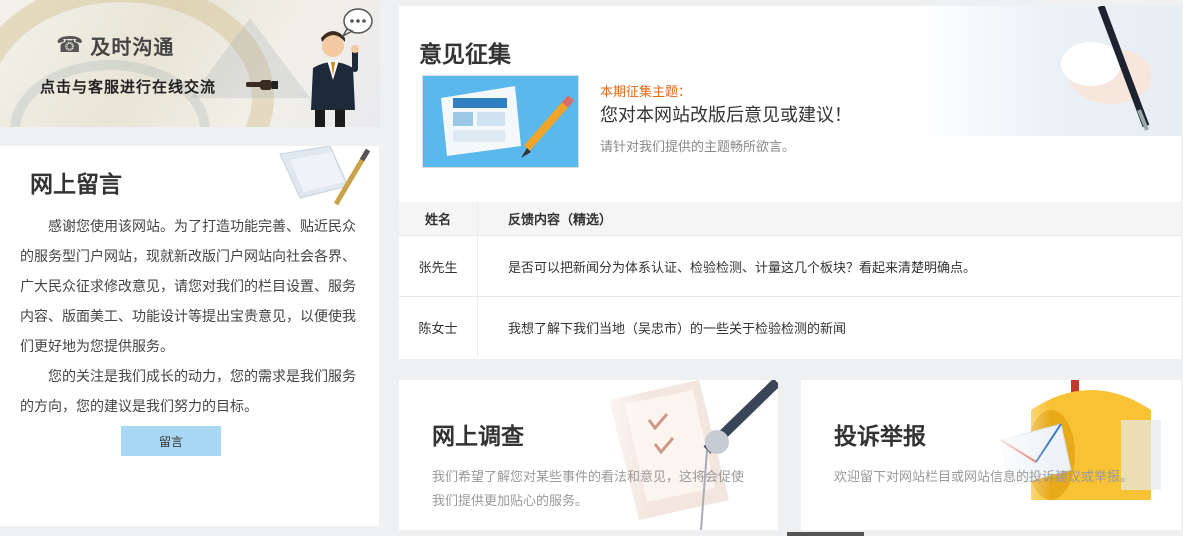 Image resolution: width=1183 pixels, height=536 pixels. I want to click on phone-icon: ☎, so click(70, 45).